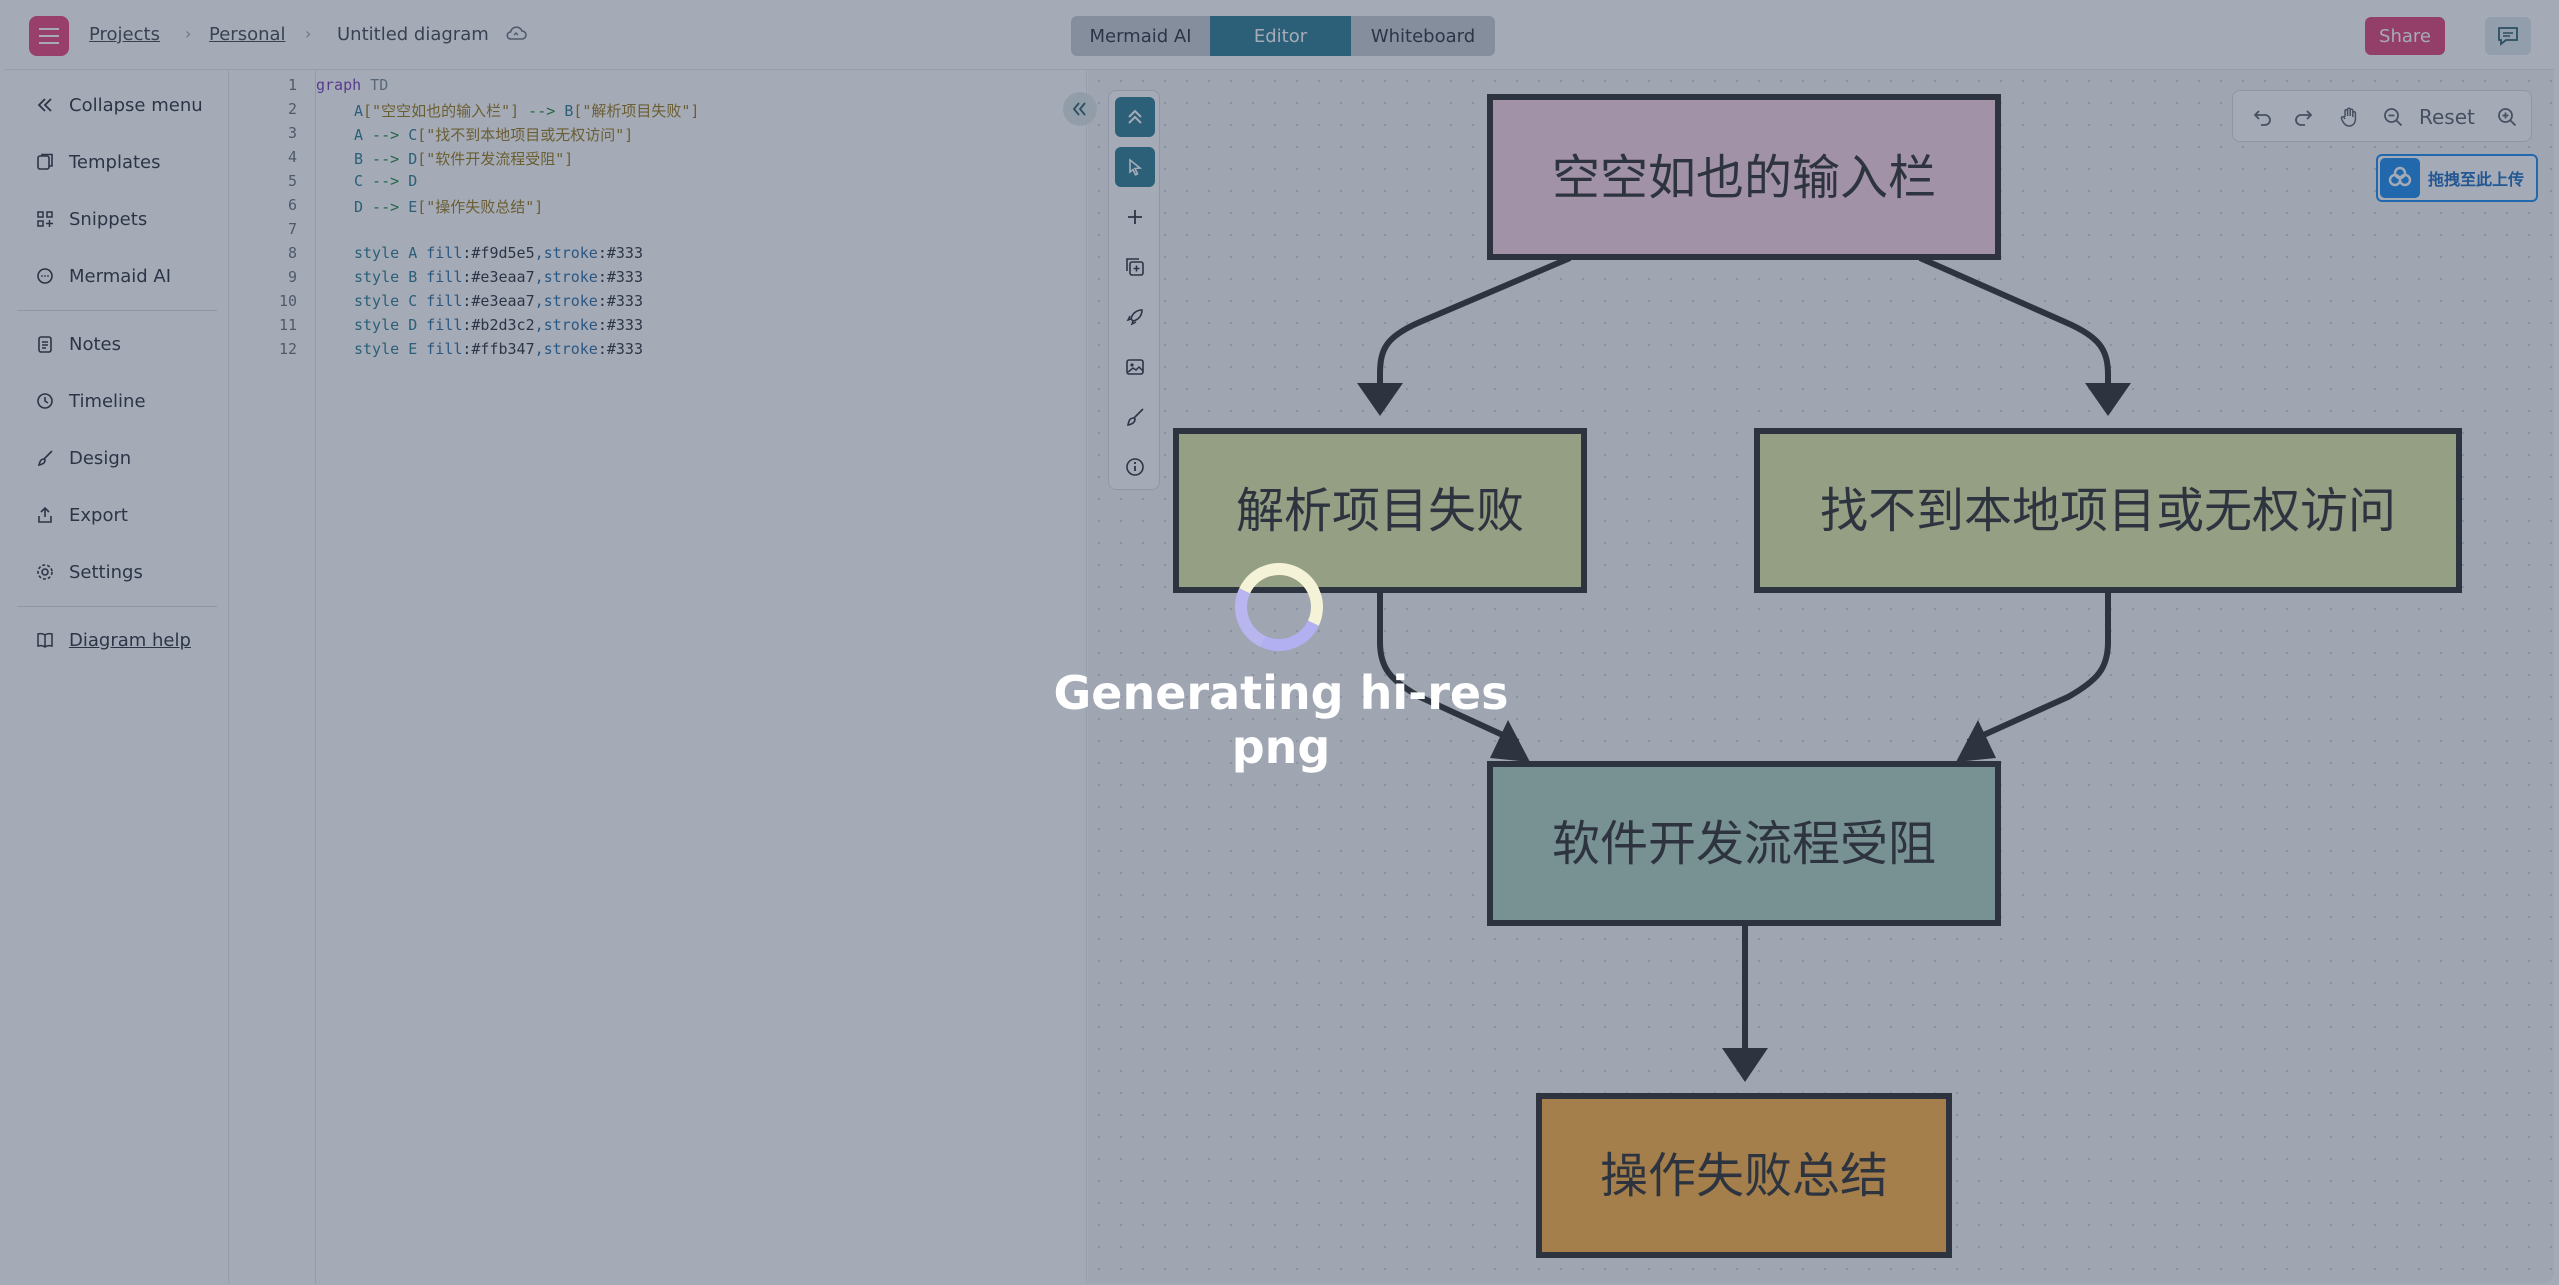 This screenshot has width=2559, height=1285. I want to click on loading-message: Generating hi-res png, so click(1281, 720).